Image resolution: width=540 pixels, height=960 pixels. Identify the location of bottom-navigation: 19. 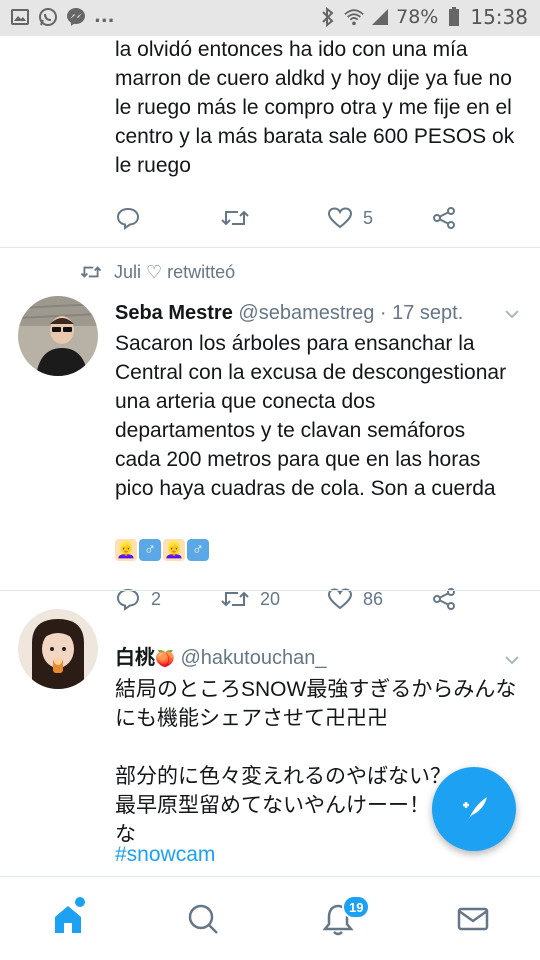
(270, 918).